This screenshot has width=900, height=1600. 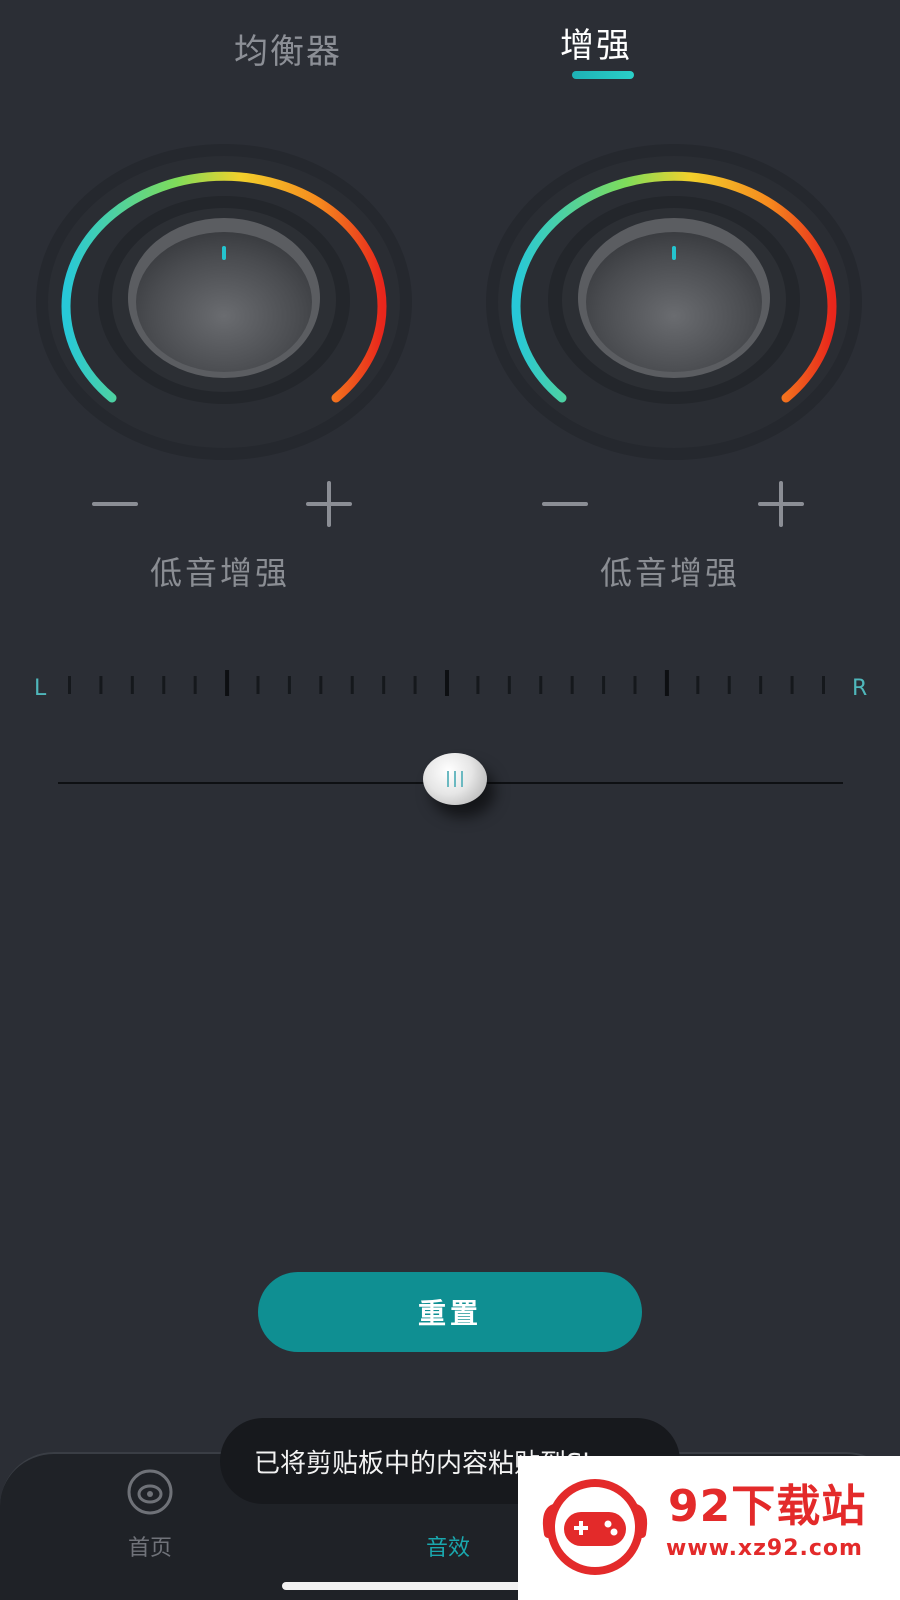 I want to click on bass-boost-knob-left, so click(x=224, y=302).